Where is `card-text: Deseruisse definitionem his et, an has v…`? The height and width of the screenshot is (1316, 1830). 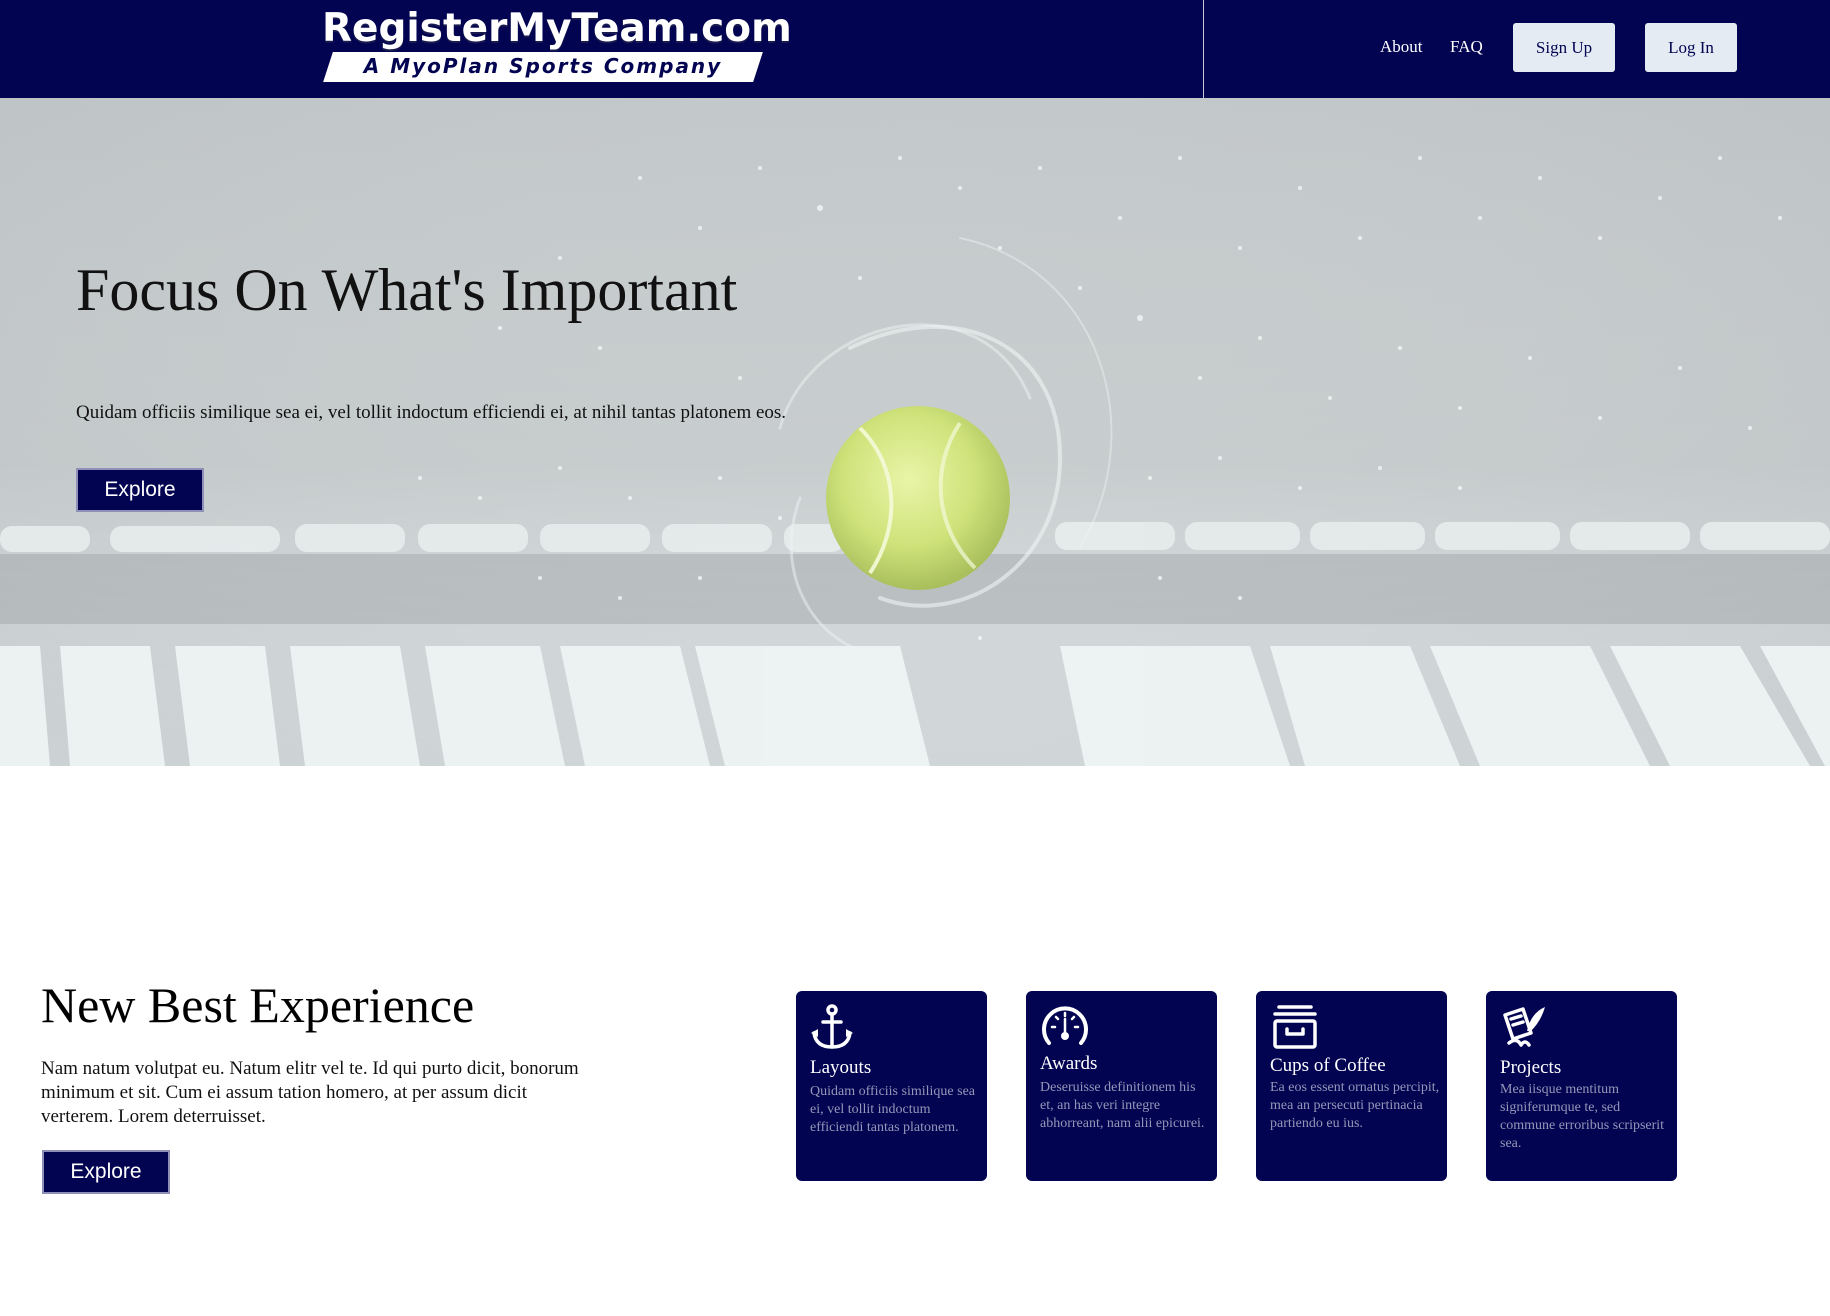 card-text: Deseruisse definitionem his et, an has v… is located at coordinates (1122, 1105).